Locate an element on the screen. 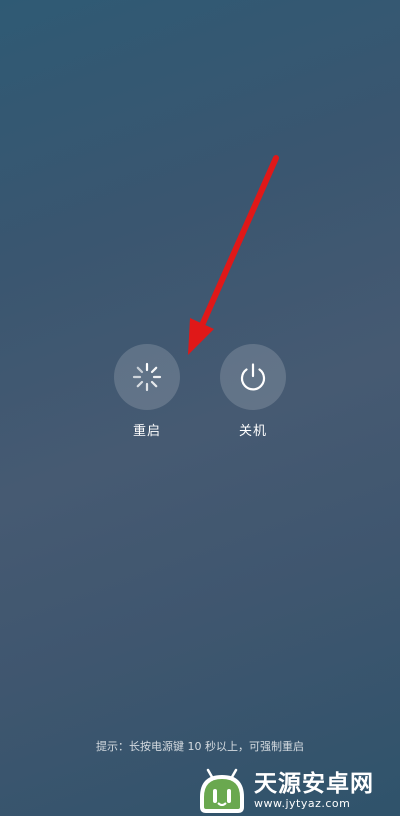  shutdown-label: 关机 is located at coordinates (252, 431).